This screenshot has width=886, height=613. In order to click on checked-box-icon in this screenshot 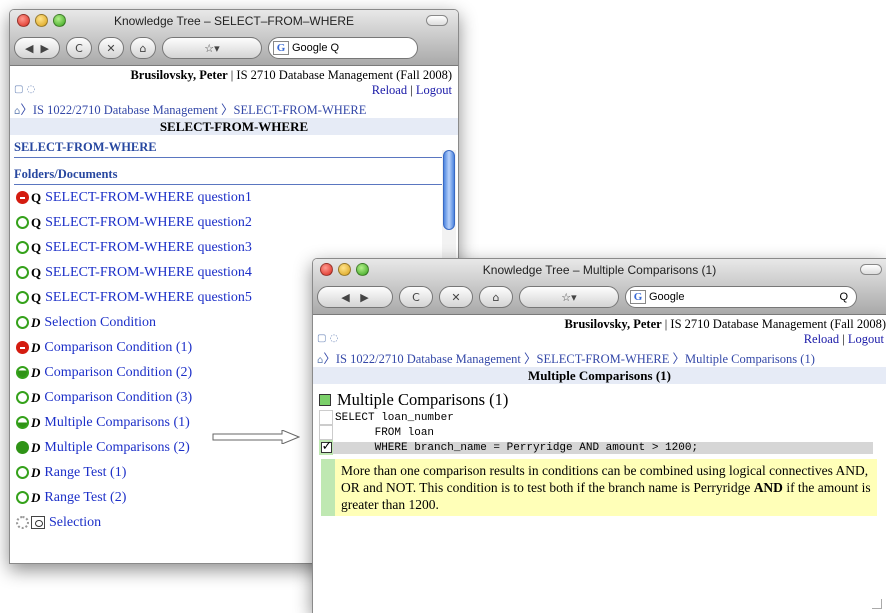, I will do `click(326, 446)`.